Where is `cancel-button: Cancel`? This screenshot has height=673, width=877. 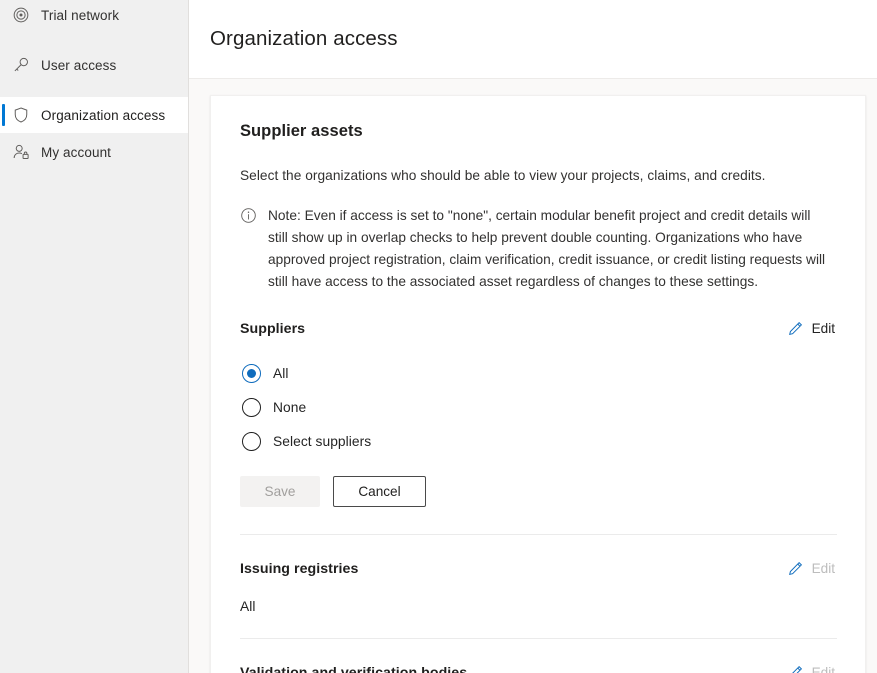 cancel-button: Cancel is located at coordinates (379, 491).